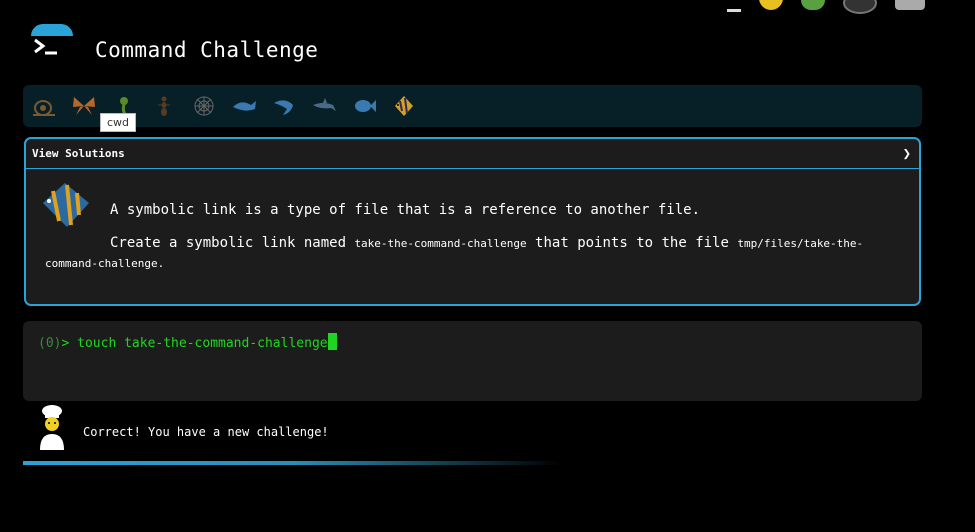 The width and height of the screenshot is (975, 532). I want to click on task-prefix: Create a symbolic link named, so click(232, 243).